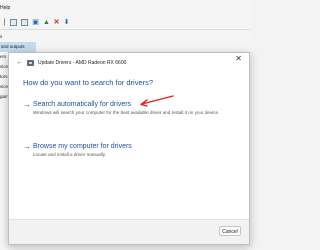  Describe the element at coordinates (82, 146) in the screenshot. I see `option-title: Browse my computer for drivers` at that location.